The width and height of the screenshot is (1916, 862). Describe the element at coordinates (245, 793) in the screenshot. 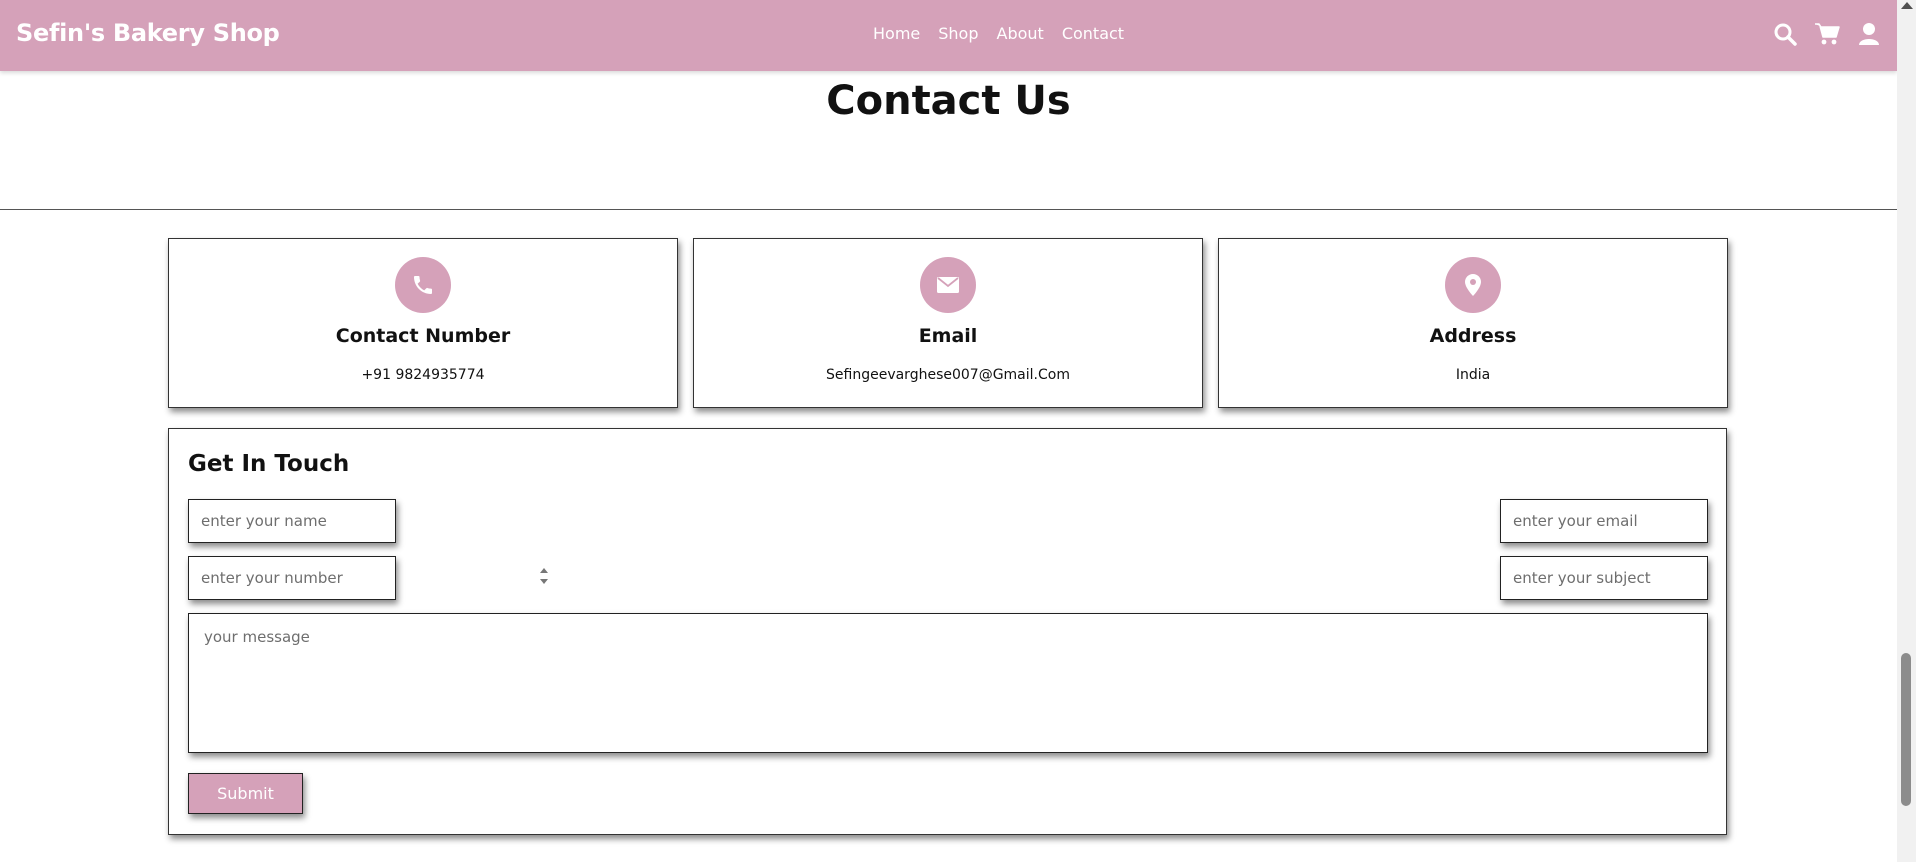

I see `submit-button: Submit` at that location.